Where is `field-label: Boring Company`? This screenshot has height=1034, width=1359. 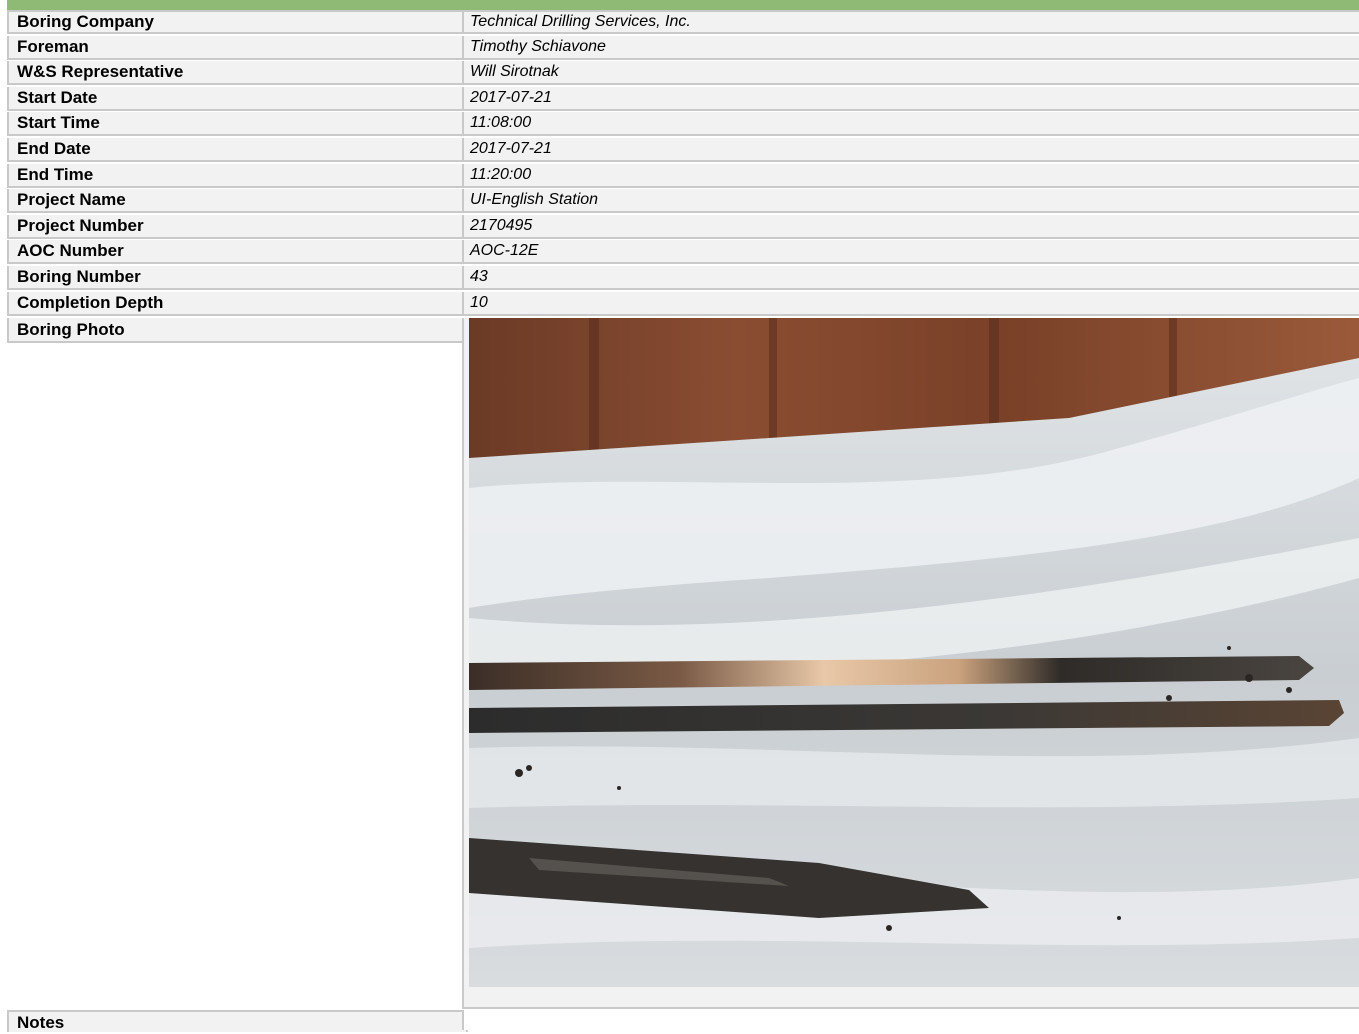
field-label: Boring Company is located at coordinates (237, 22).